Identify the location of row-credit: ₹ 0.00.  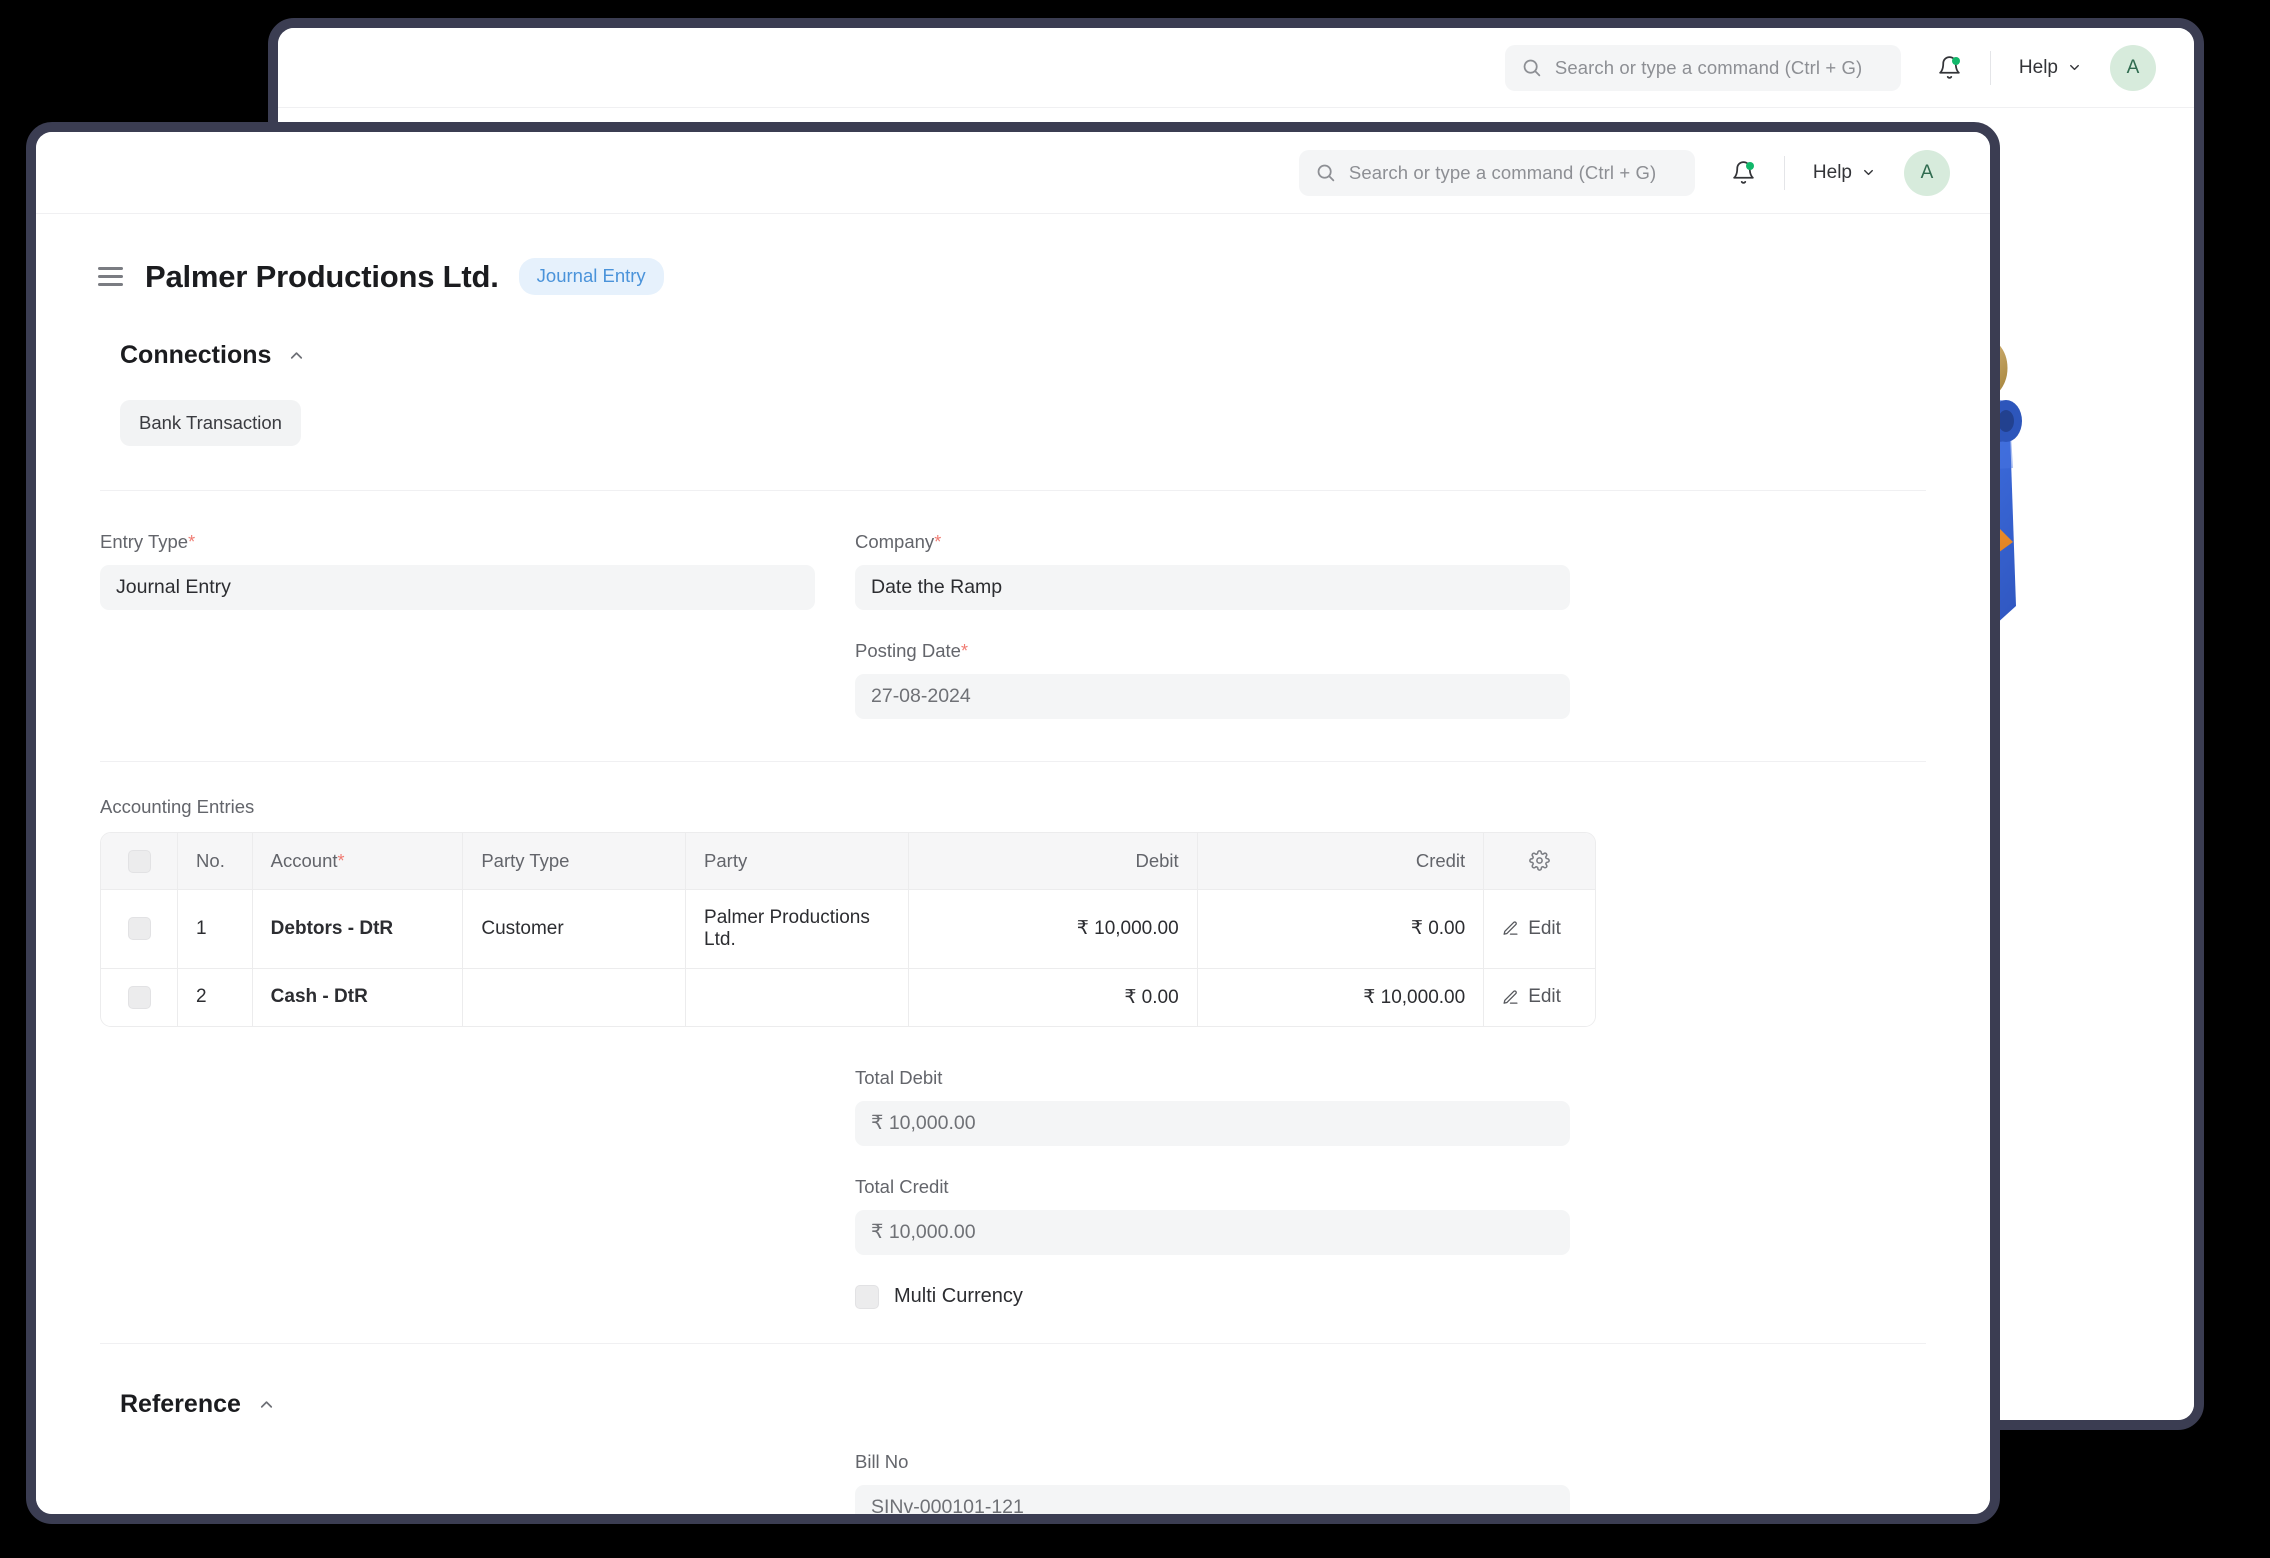
(1341, 929).